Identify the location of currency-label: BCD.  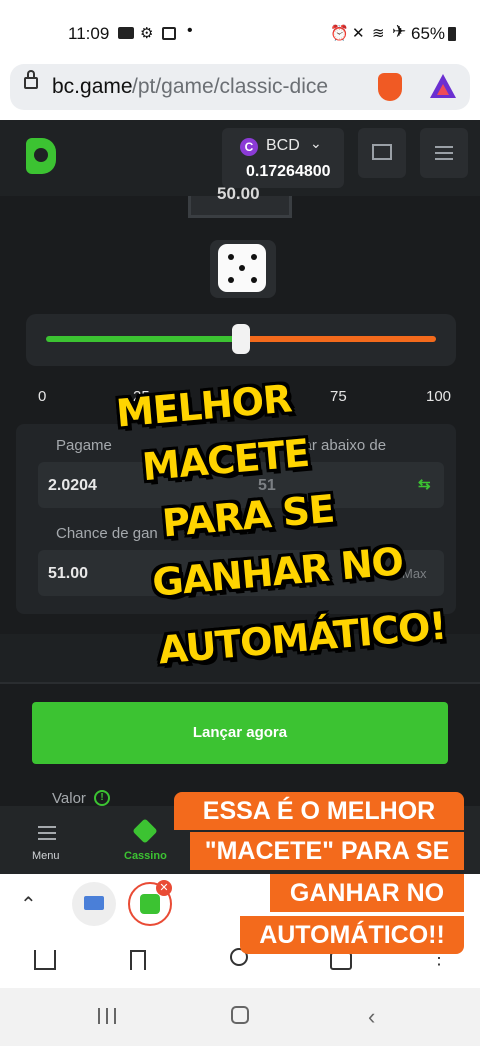
(283, 145).